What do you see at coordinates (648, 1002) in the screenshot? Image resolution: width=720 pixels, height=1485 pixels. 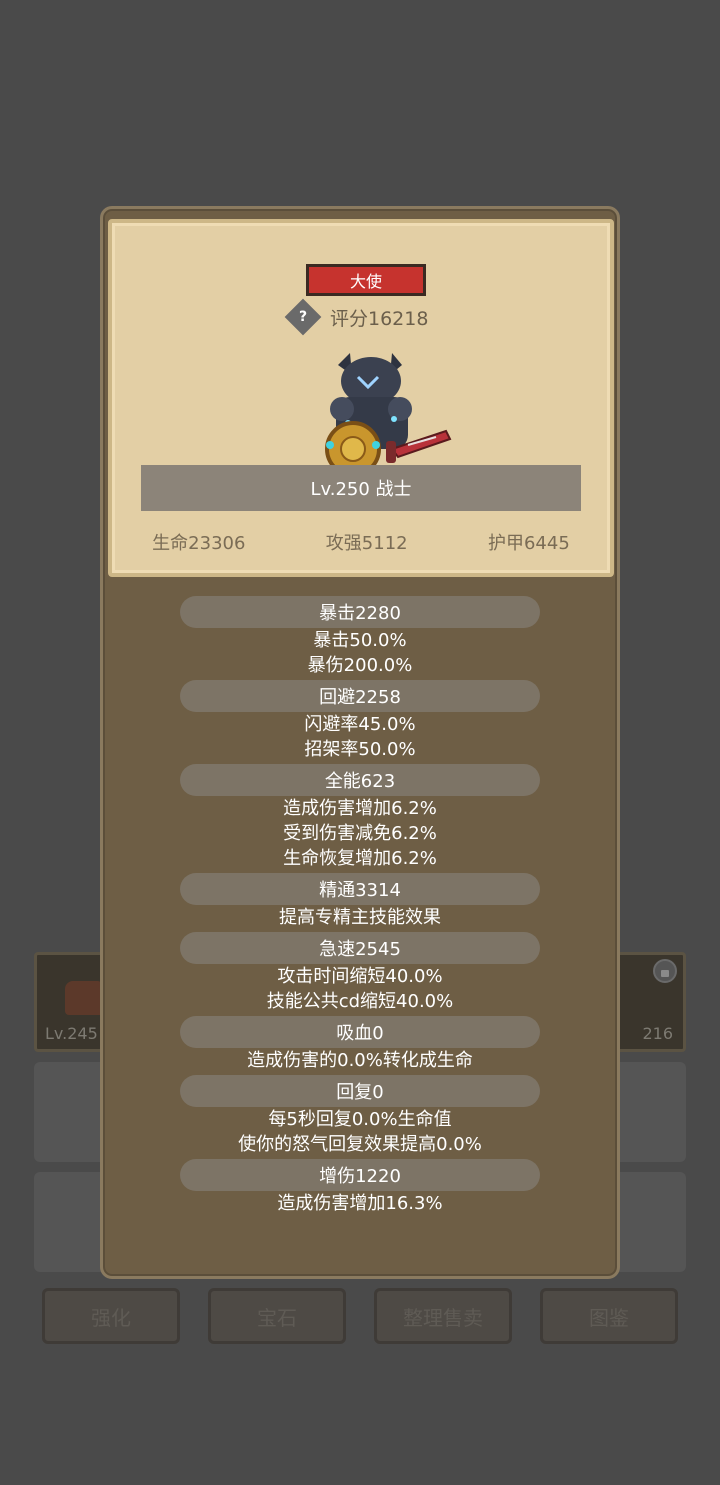 I see `equipment-slot-right: 216` at bounding box center [648, 1002].